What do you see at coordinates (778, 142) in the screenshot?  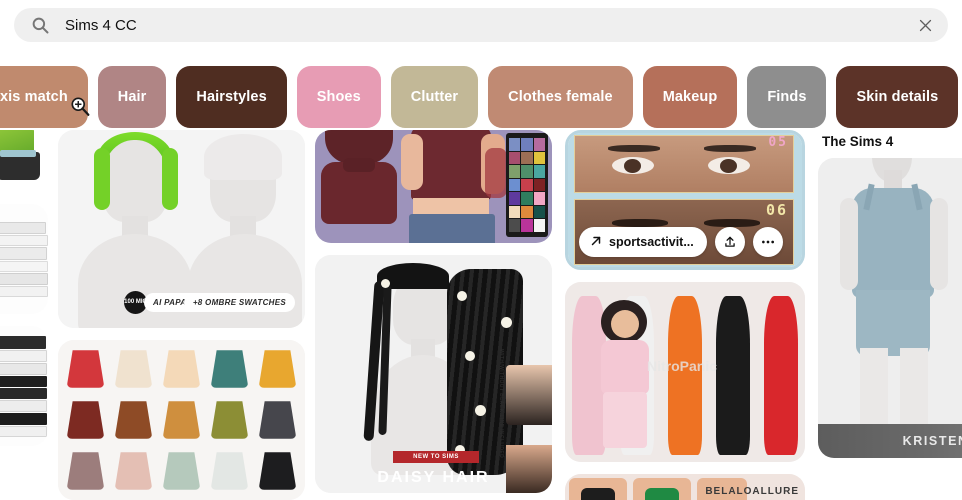 I see `pin-number-05: 05` at bounding box center [778, 142].